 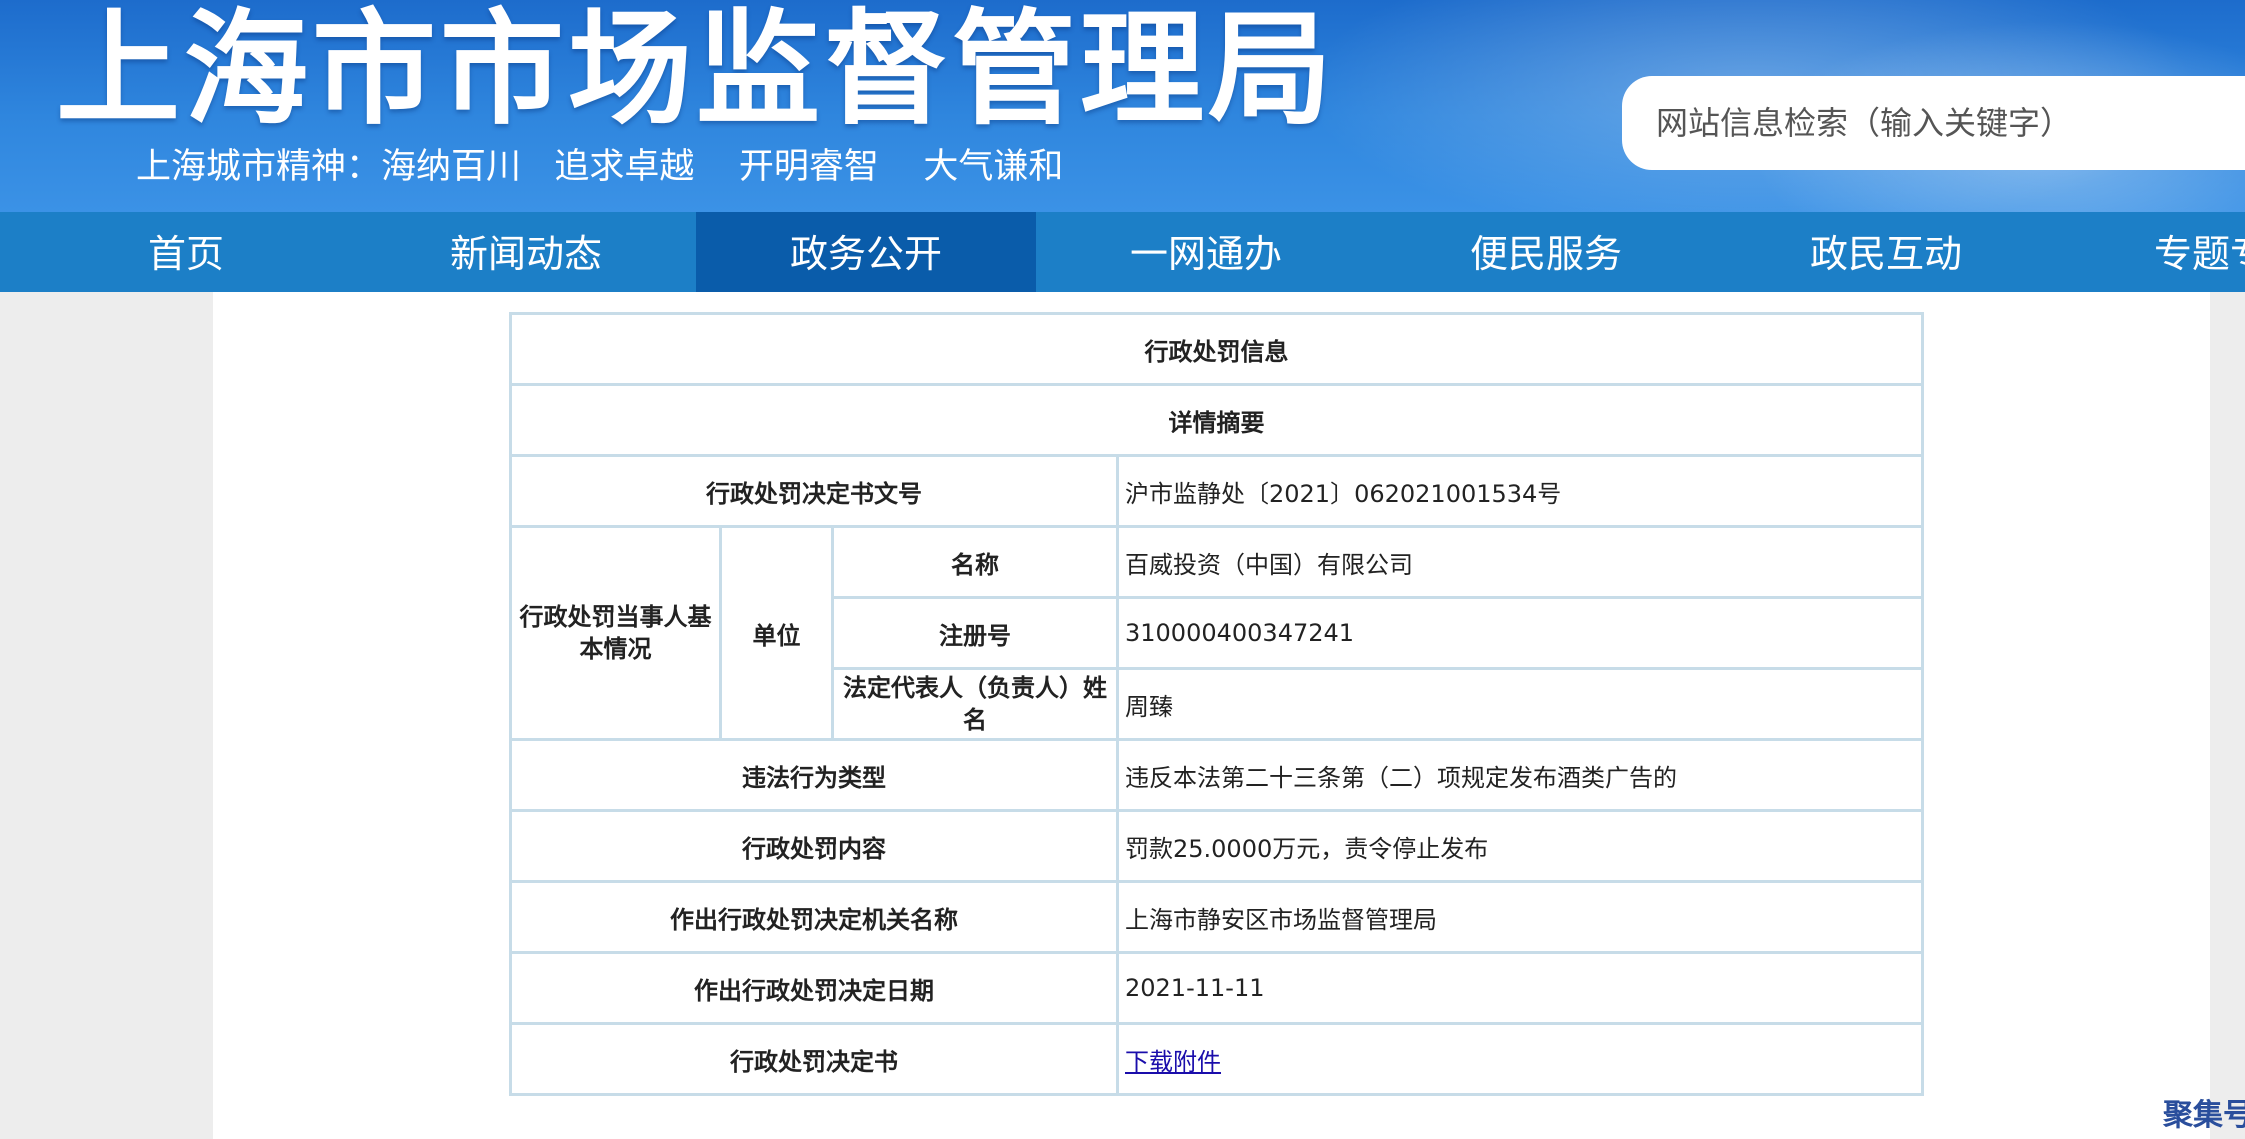 I want to click on legal-representative-label: 法定代表人（负责人）姓名, so click(x=975, y=704).